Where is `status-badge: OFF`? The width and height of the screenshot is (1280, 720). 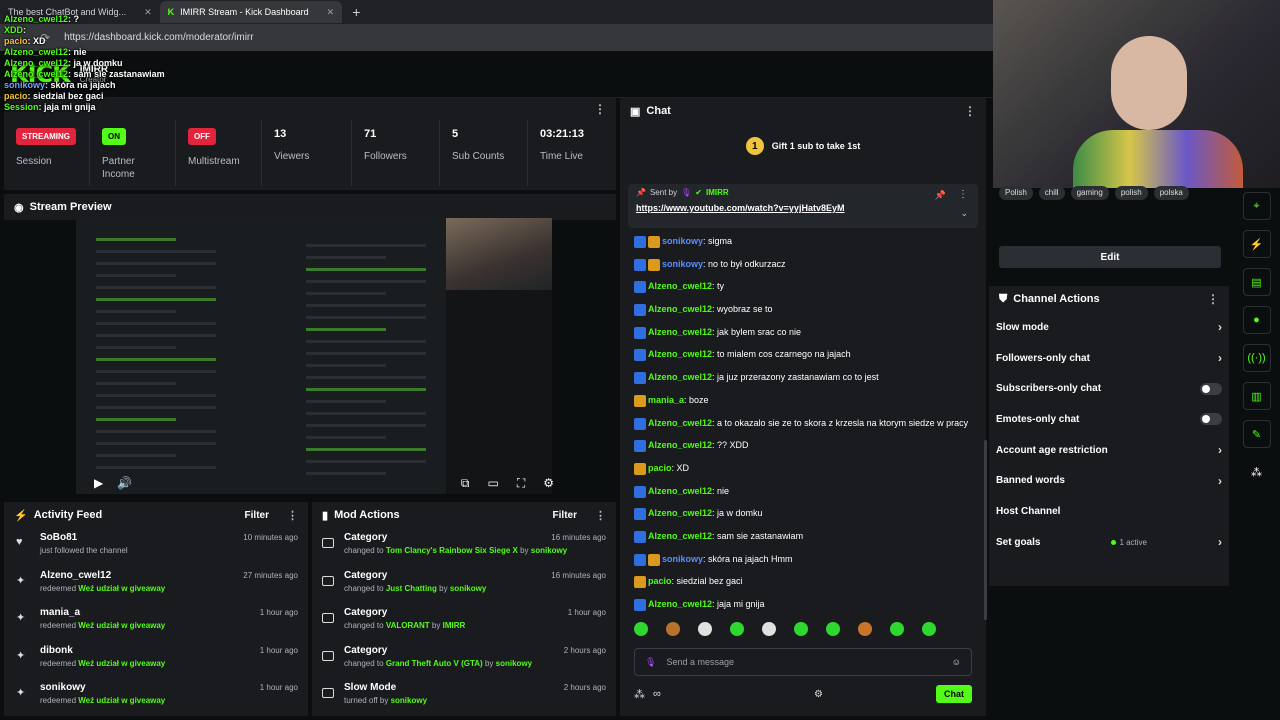
status-badge: OFF is located at coordinates (202, 136).